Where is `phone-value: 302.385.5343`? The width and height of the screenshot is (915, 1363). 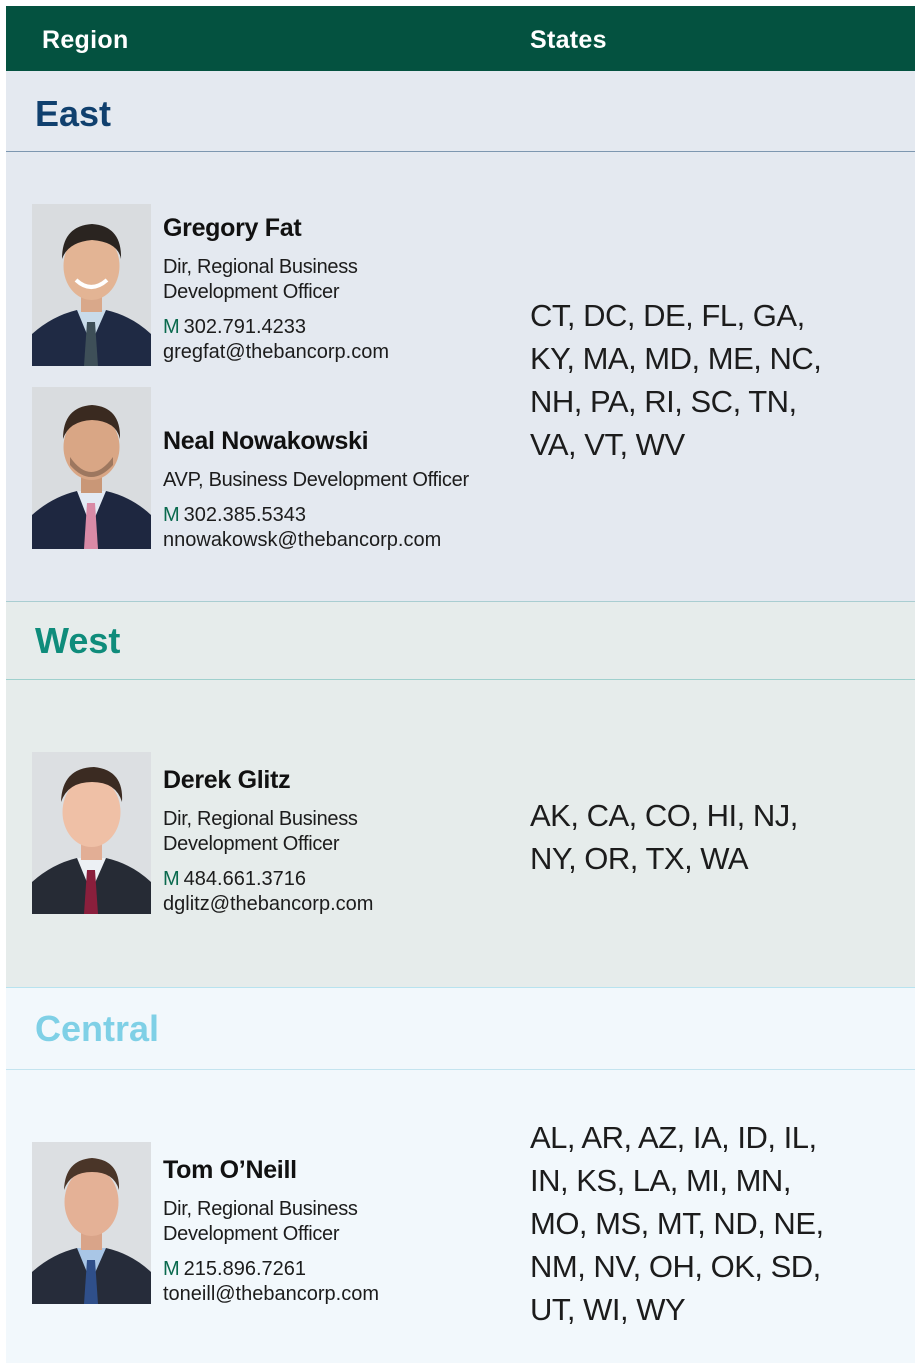 phone-value: 302.385.5343 is located at coordinates (245, 515).